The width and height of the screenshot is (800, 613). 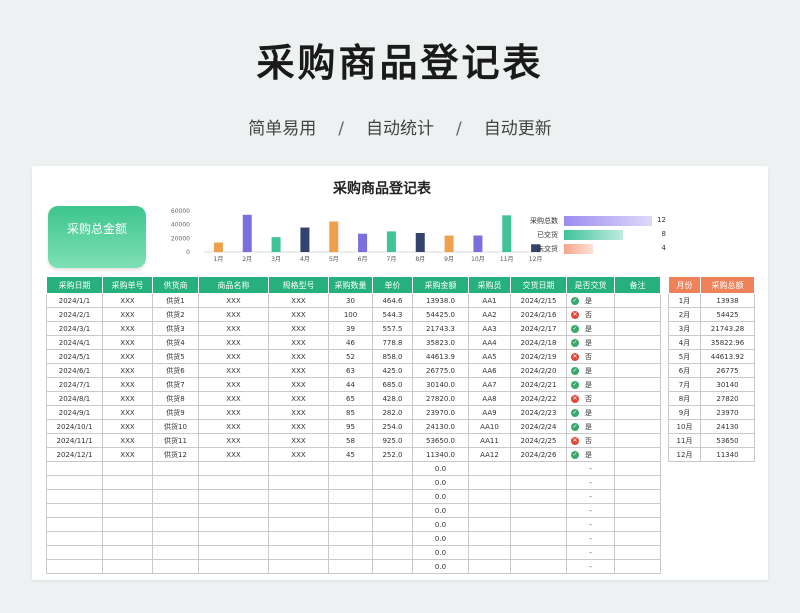 I want to click on cell-supplier: 供货1, so click(x=175, y=300).